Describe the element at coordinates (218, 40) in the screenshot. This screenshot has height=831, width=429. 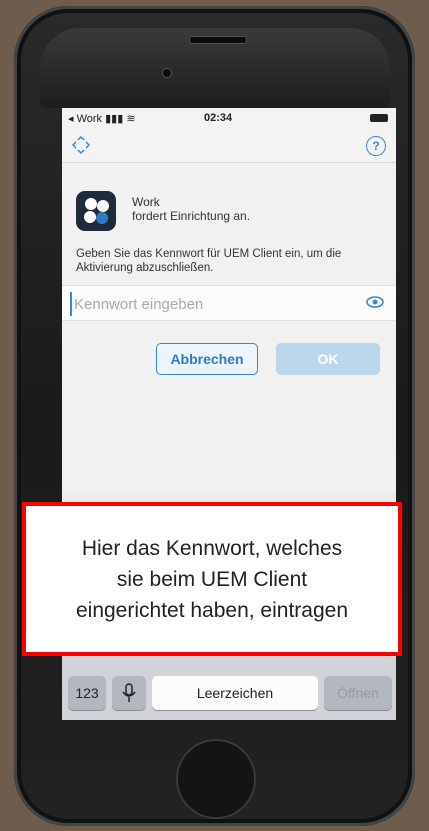
I see `earpiece-speaker` at that location.